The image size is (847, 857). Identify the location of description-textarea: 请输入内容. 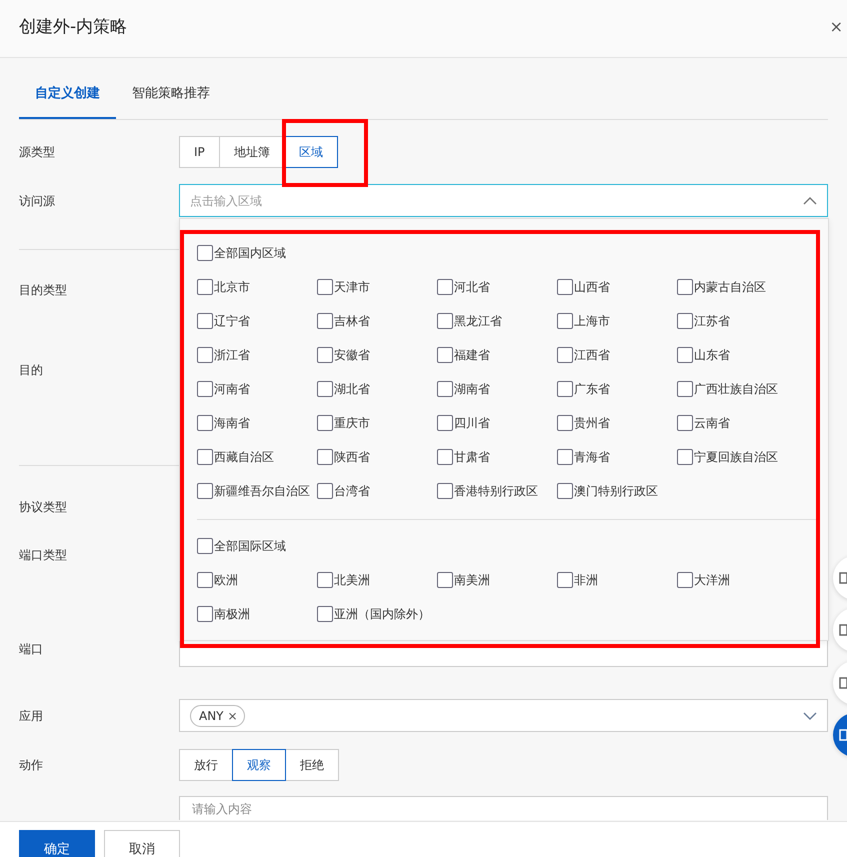
(503, 808).